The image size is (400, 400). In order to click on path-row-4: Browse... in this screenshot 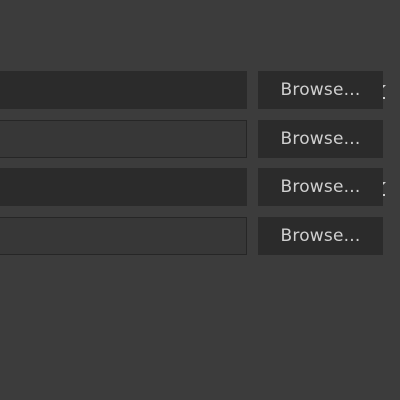, I will do `click(200, 236)`.